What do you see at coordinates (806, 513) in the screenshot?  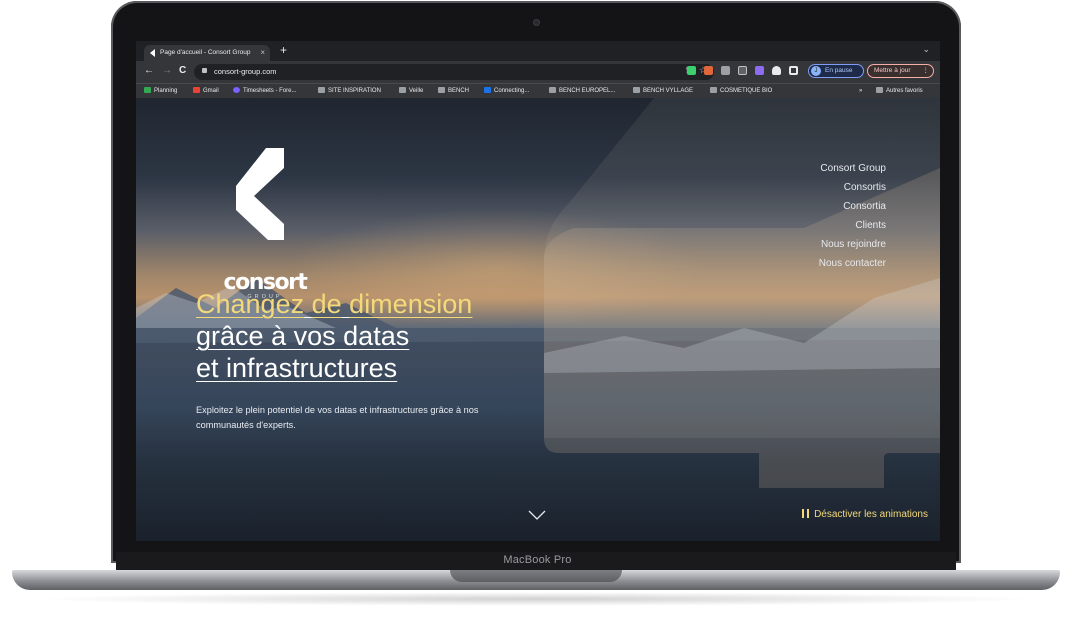 I see `pause-icon` at bounding box center [806, 513].